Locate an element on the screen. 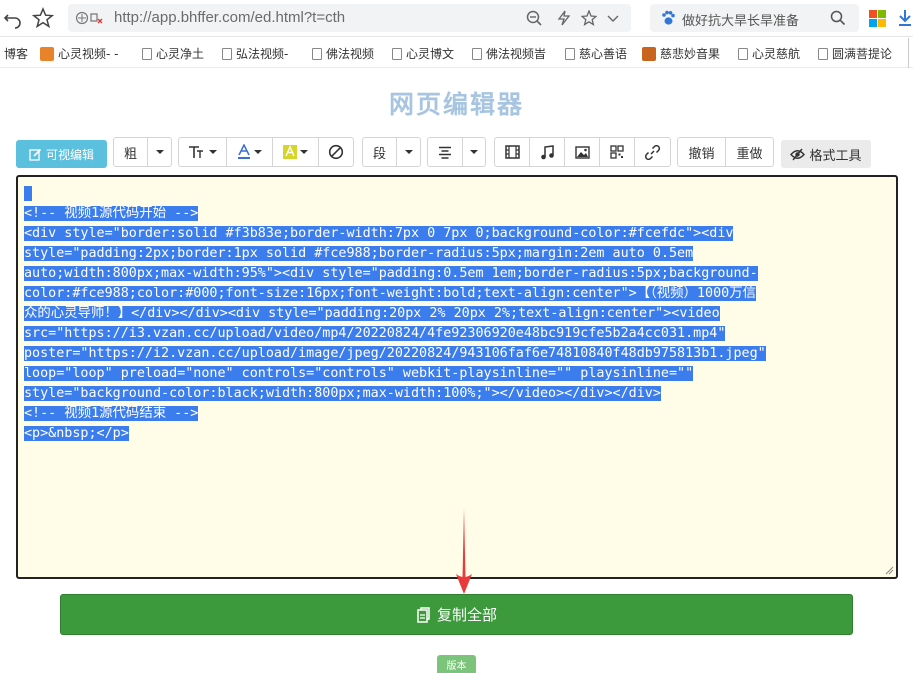  insert-music-button is located at coordinates (547, 152).